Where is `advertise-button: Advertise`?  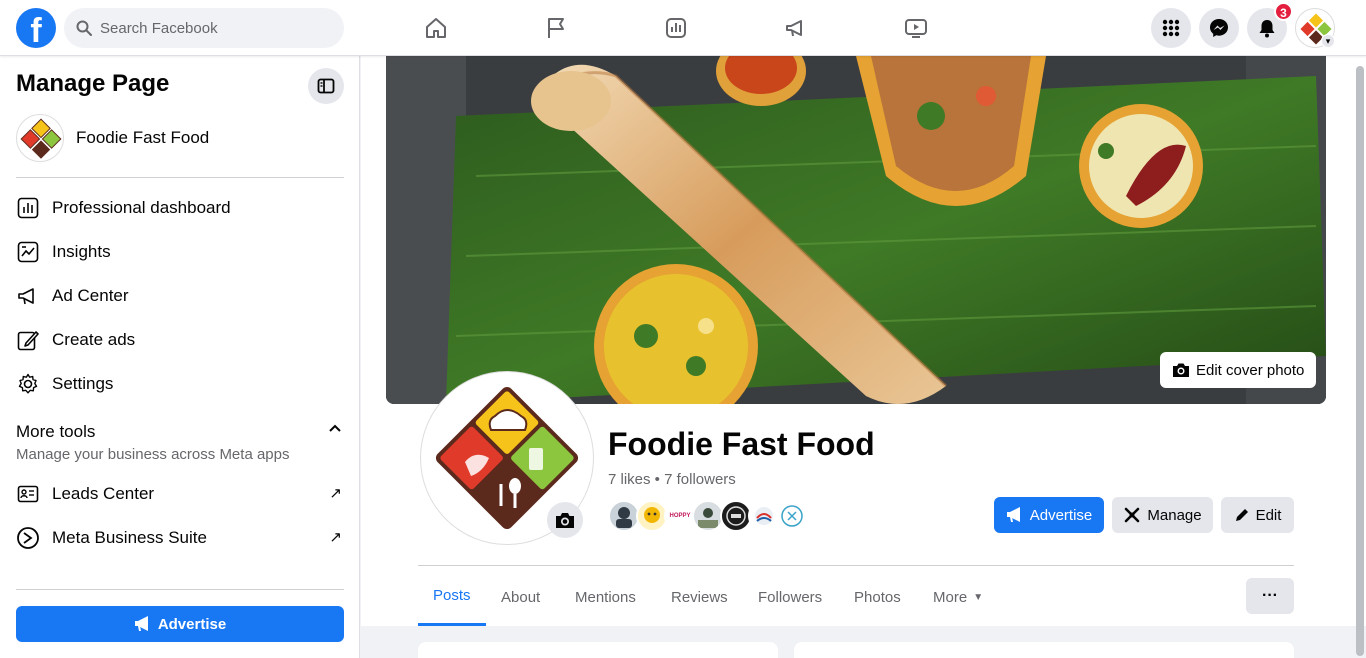 advertise-button: Advertise is located at coordinates (1049, 515).